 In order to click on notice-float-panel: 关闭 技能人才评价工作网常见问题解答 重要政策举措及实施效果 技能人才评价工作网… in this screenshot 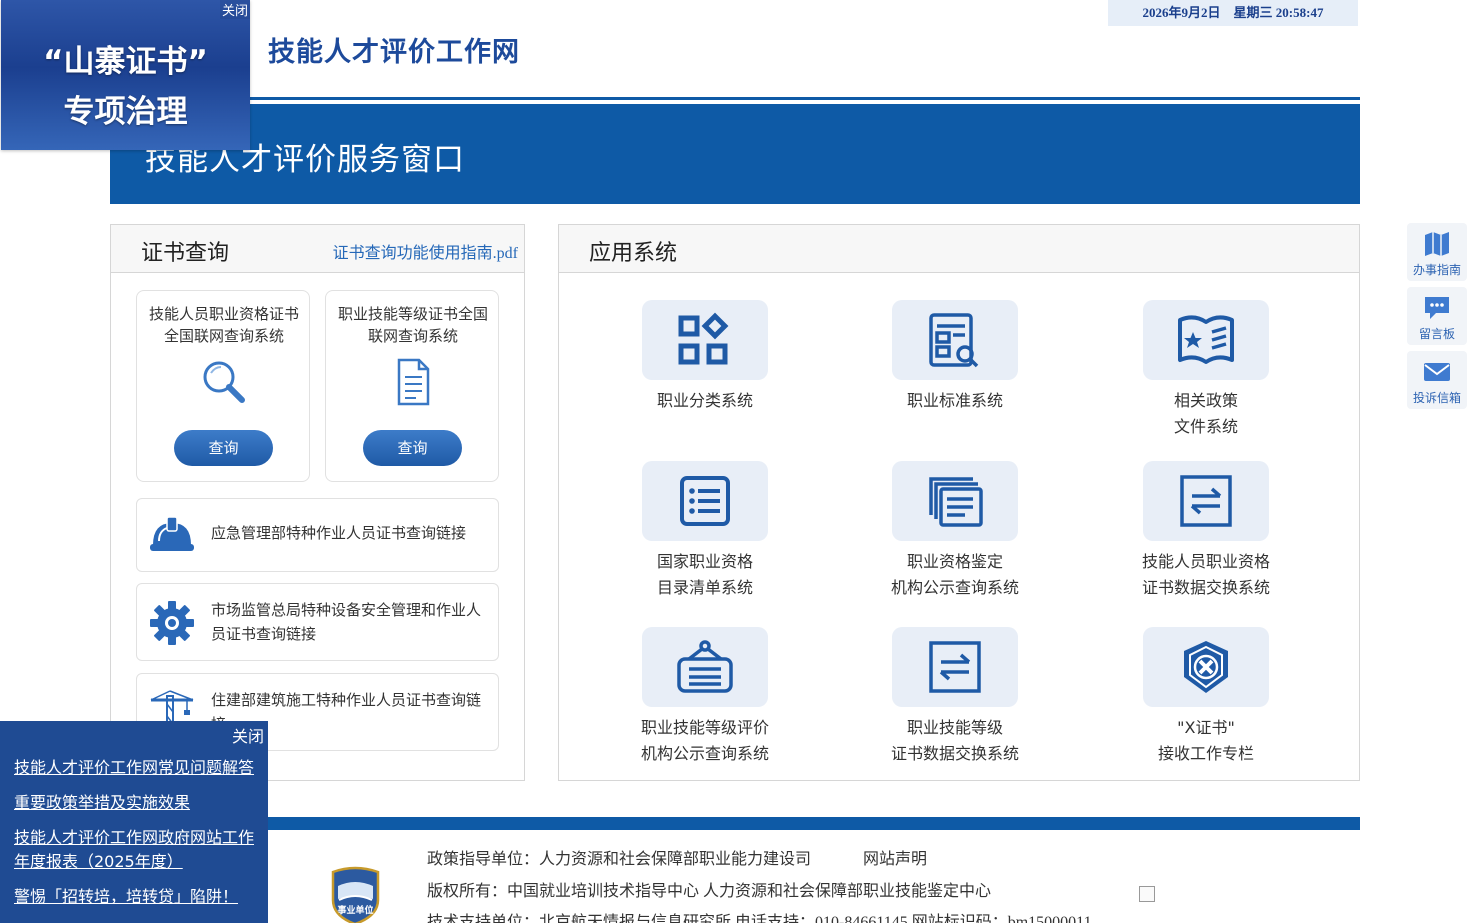, I will do `click(134, 822)`.